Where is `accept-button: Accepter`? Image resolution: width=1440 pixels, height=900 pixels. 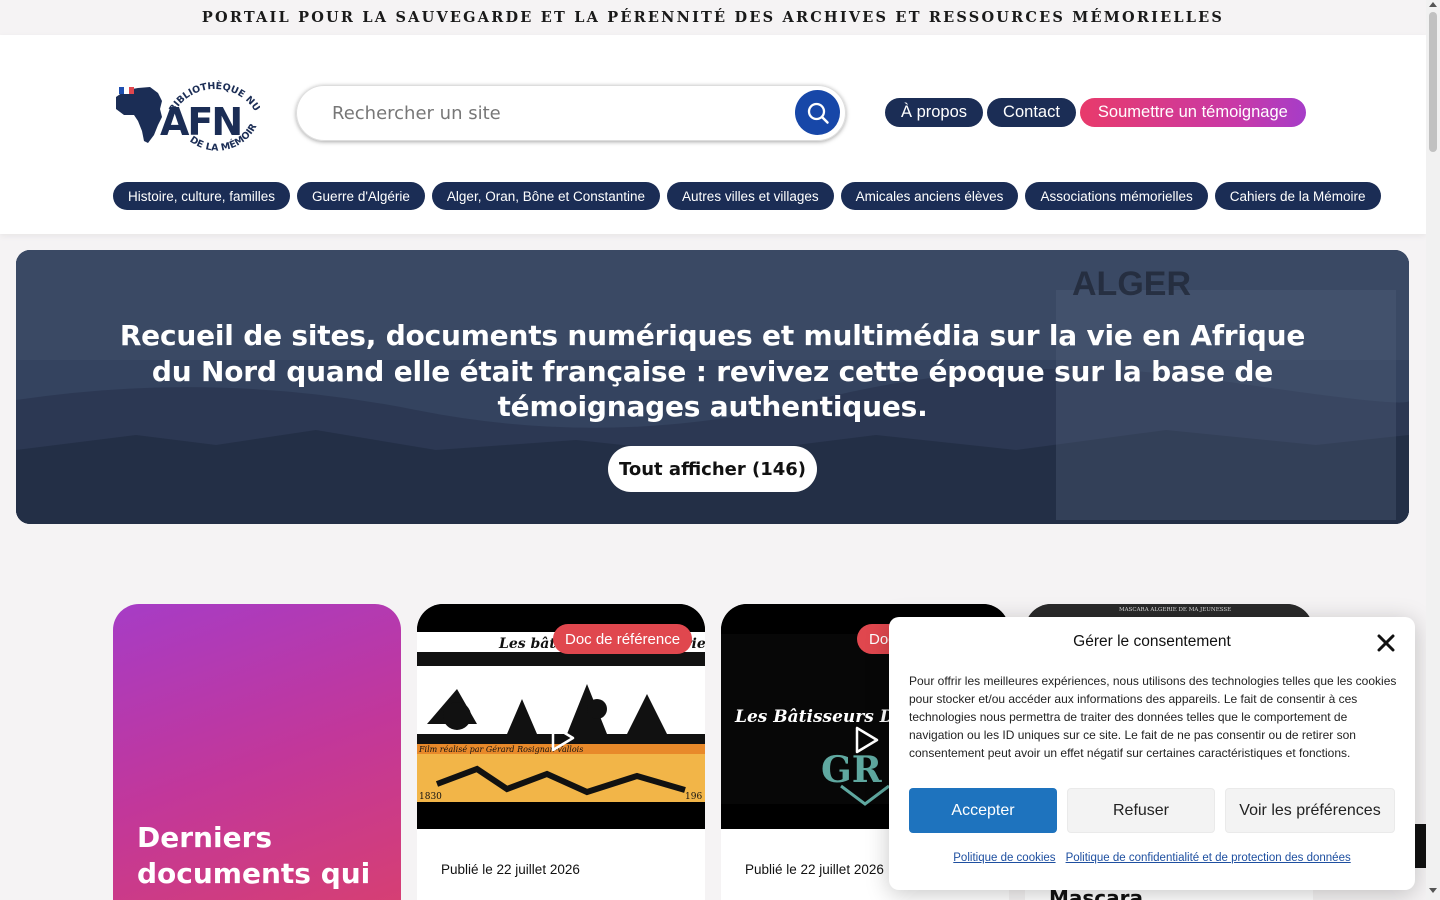
accept-button: Accepter is located at coordinates (983, 810).